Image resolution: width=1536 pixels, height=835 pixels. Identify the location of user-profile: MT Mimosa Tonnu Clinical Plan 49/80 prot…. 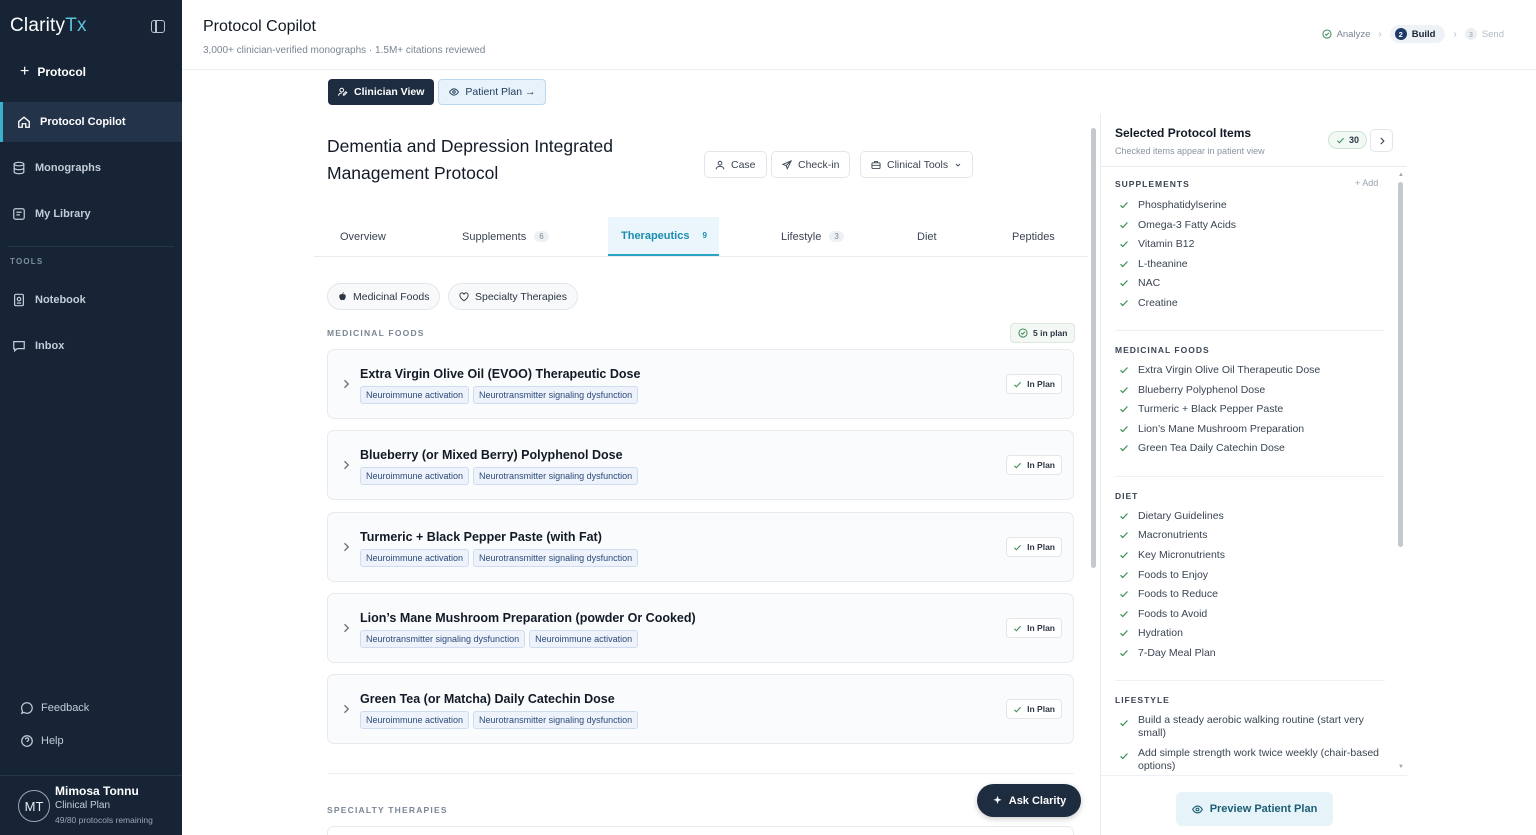
(91, 805).